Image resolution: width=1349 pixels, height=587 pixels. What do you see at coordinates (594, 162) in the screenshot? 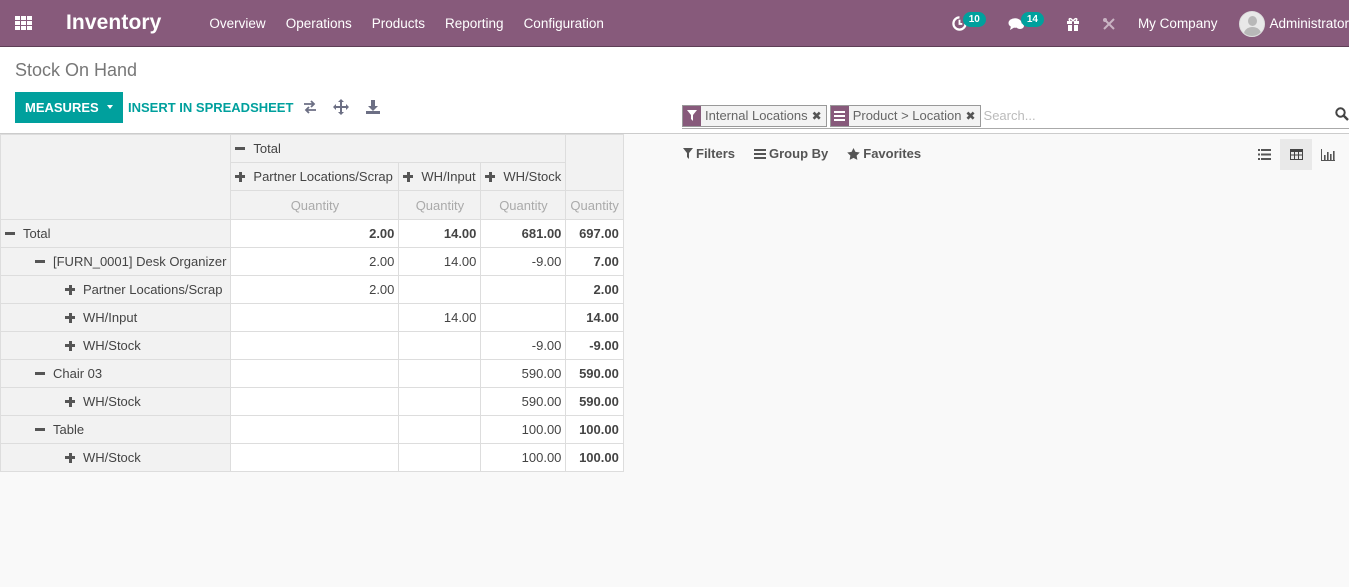
I see `total-col-spacer` at bounding box center [594, 162].